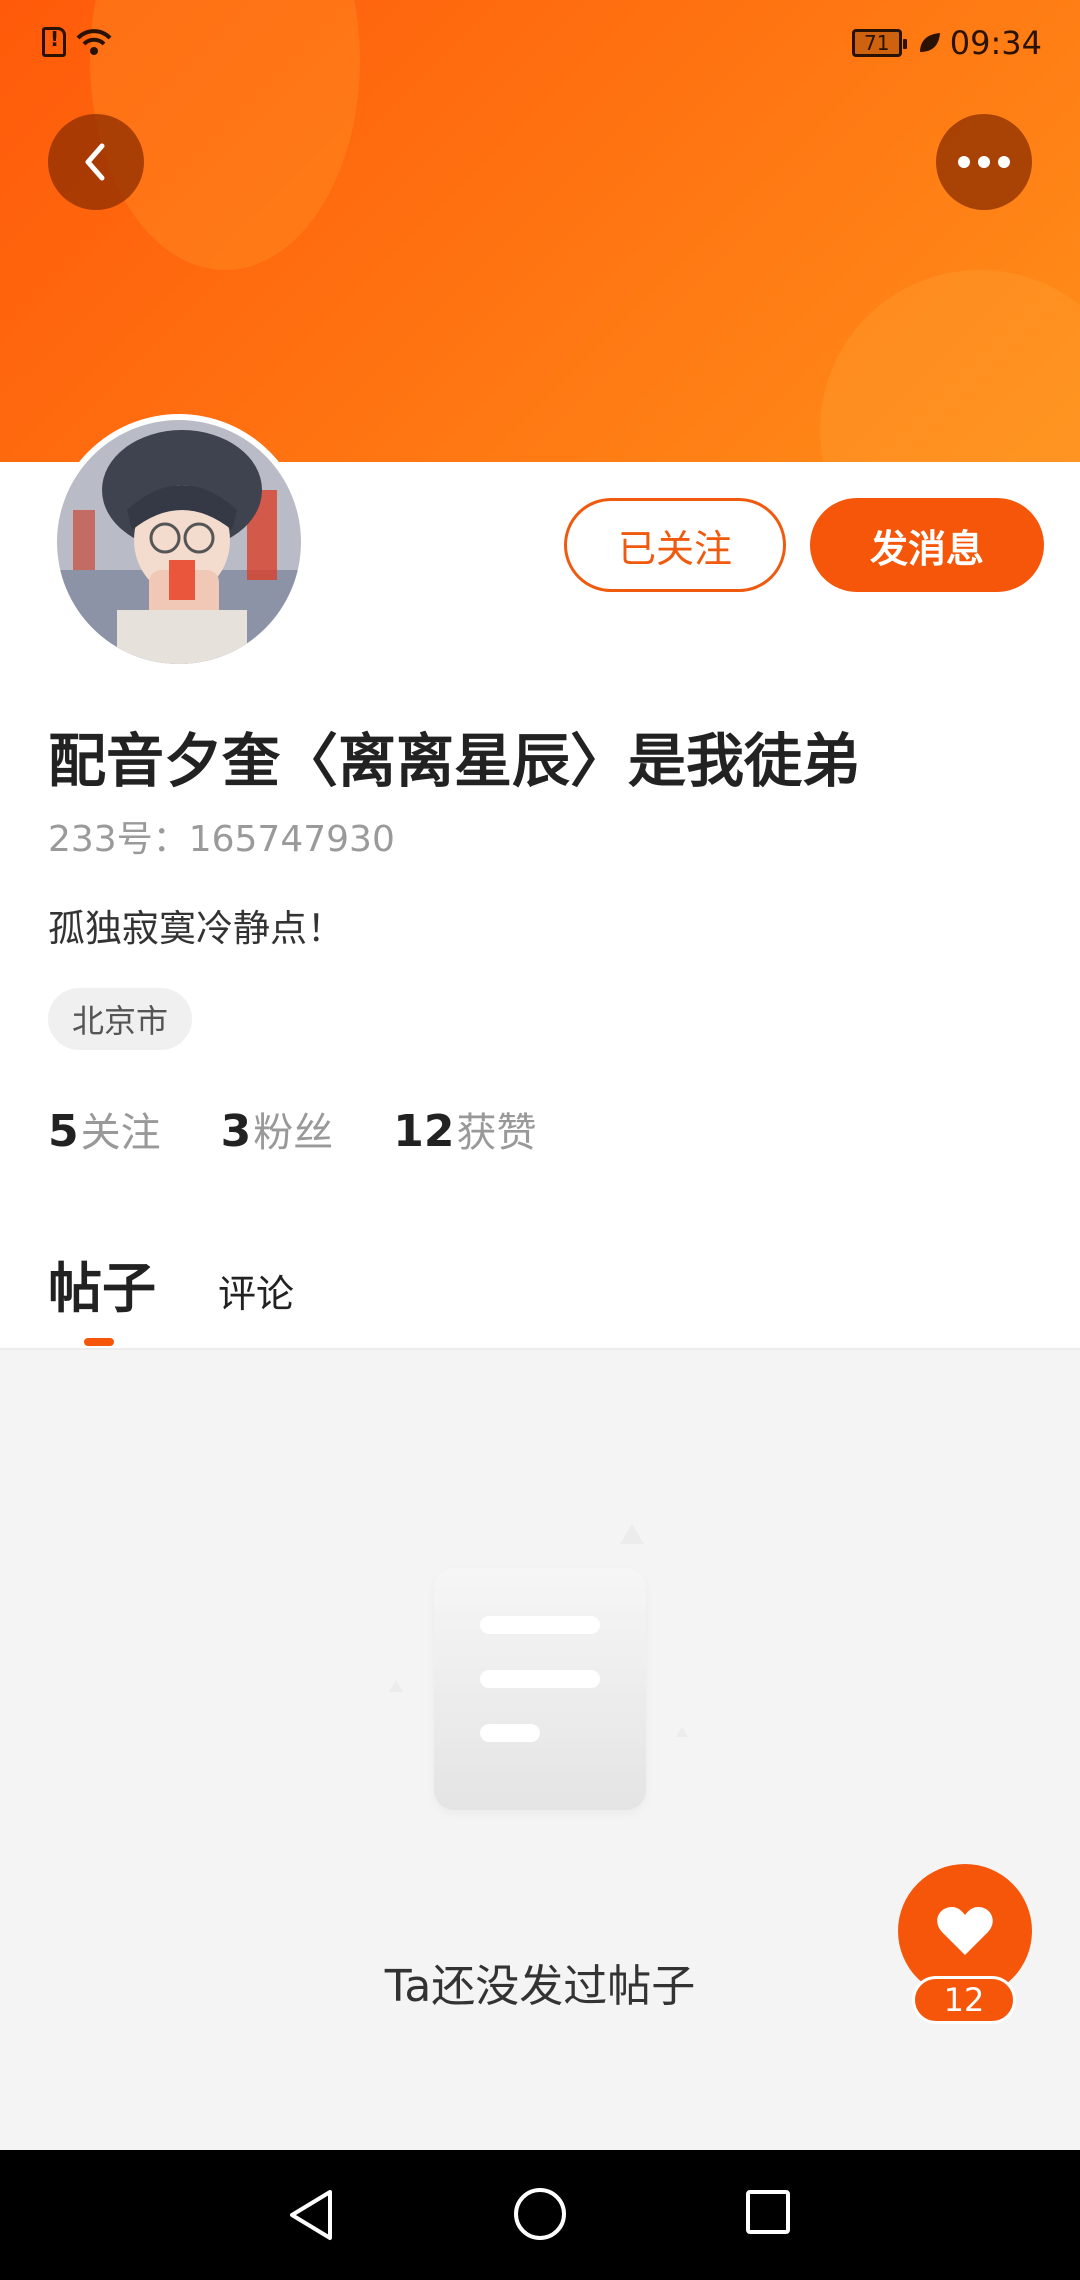  What do you see at coordinates (768, 2212) in the screenshot?
I see `nav-recent-icon` at bounding box center [768, 2212].